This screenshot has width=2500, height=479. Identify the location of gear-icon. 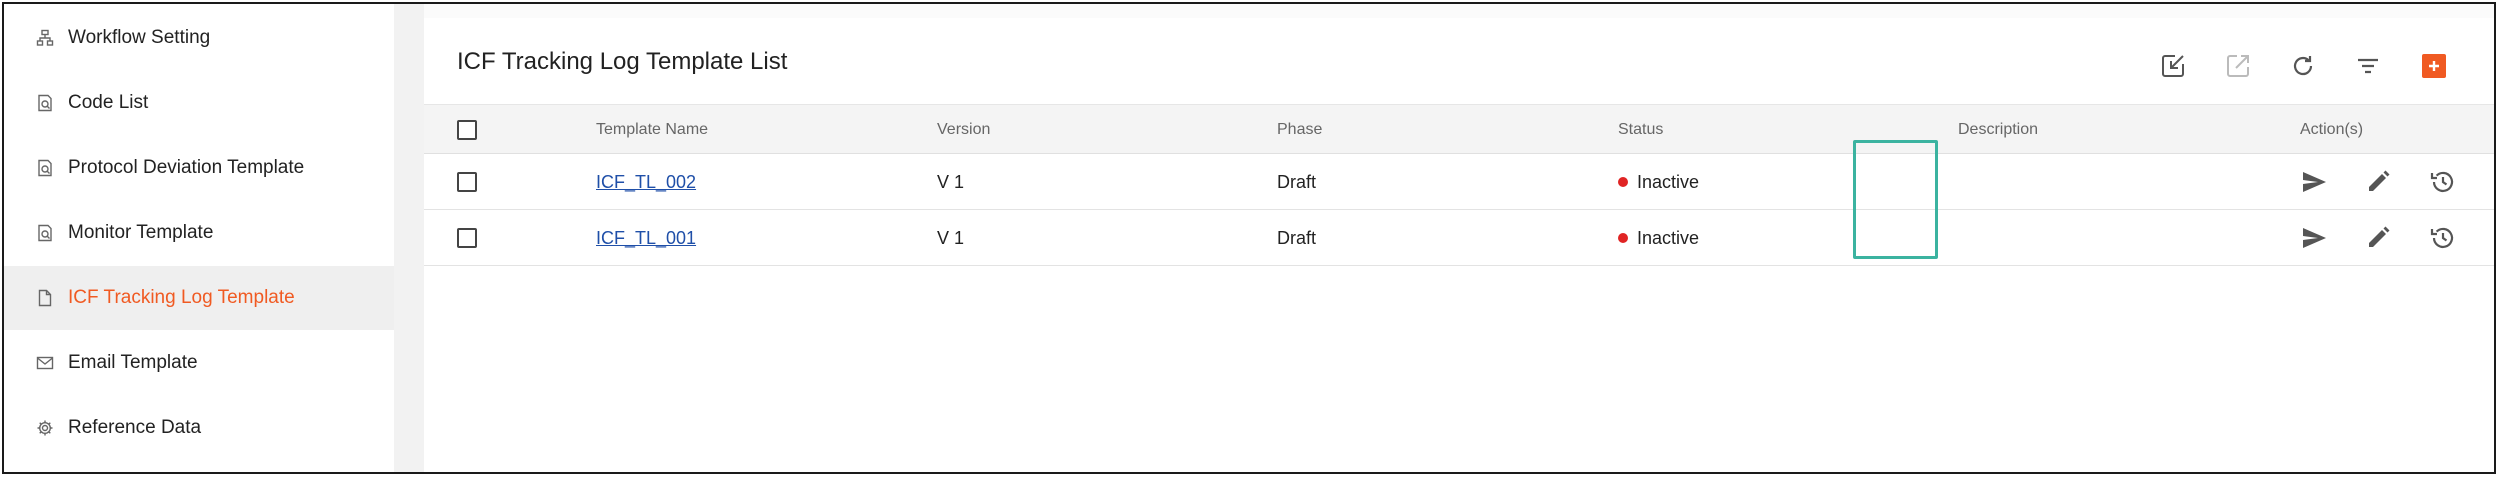
(45, 428).